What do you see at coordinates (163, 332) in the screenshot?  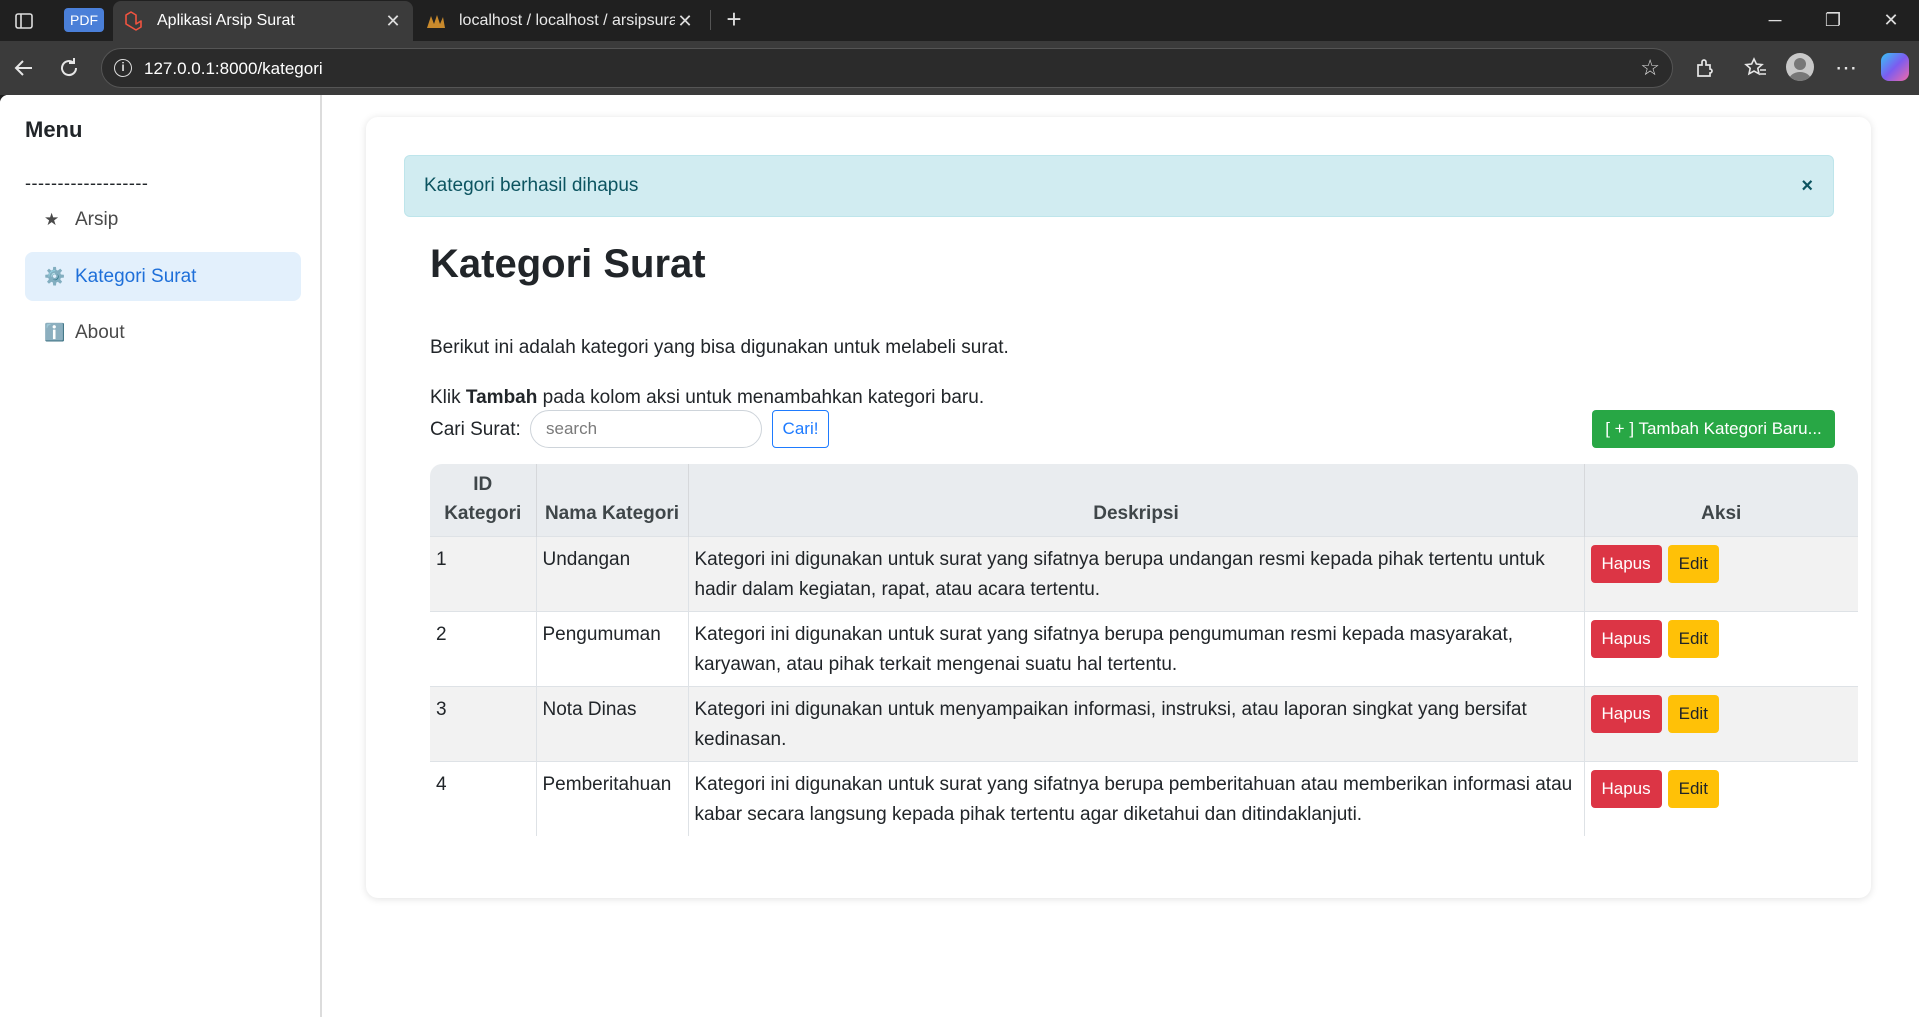 I see `sidebar-item-about: ℹ️ About` at bounding box center [163, 332].